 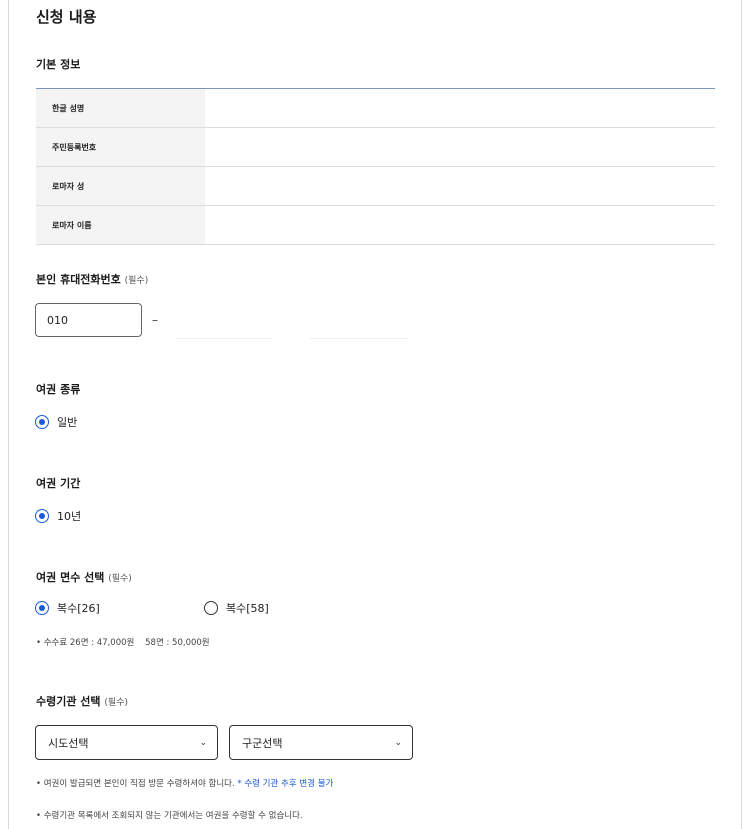 I want to click on phone-prefix-input: 010, so click(x=88, y=320).